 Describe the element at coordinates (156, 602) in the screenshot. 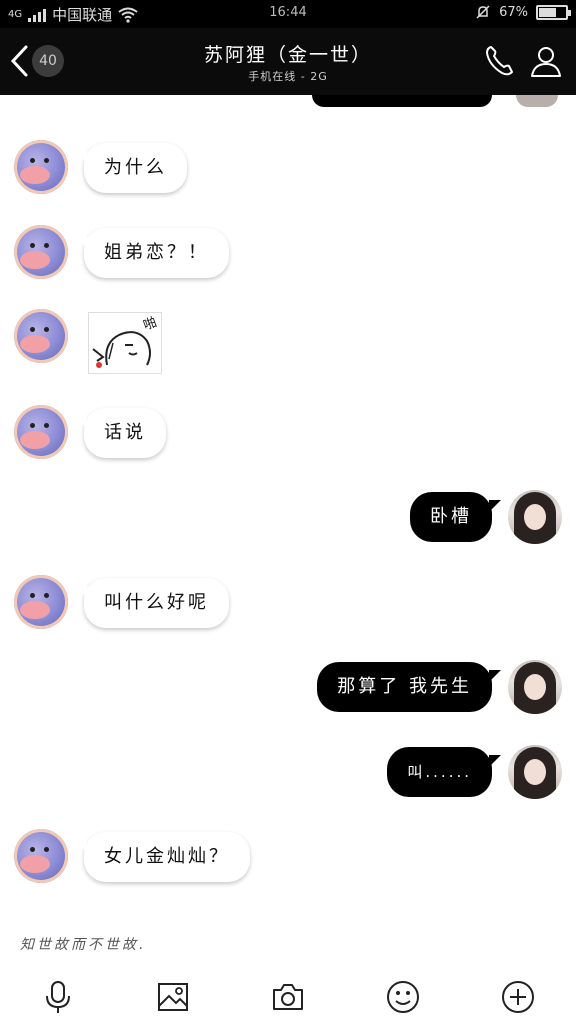

I see `message-text: 叫什么好呢` at that location.